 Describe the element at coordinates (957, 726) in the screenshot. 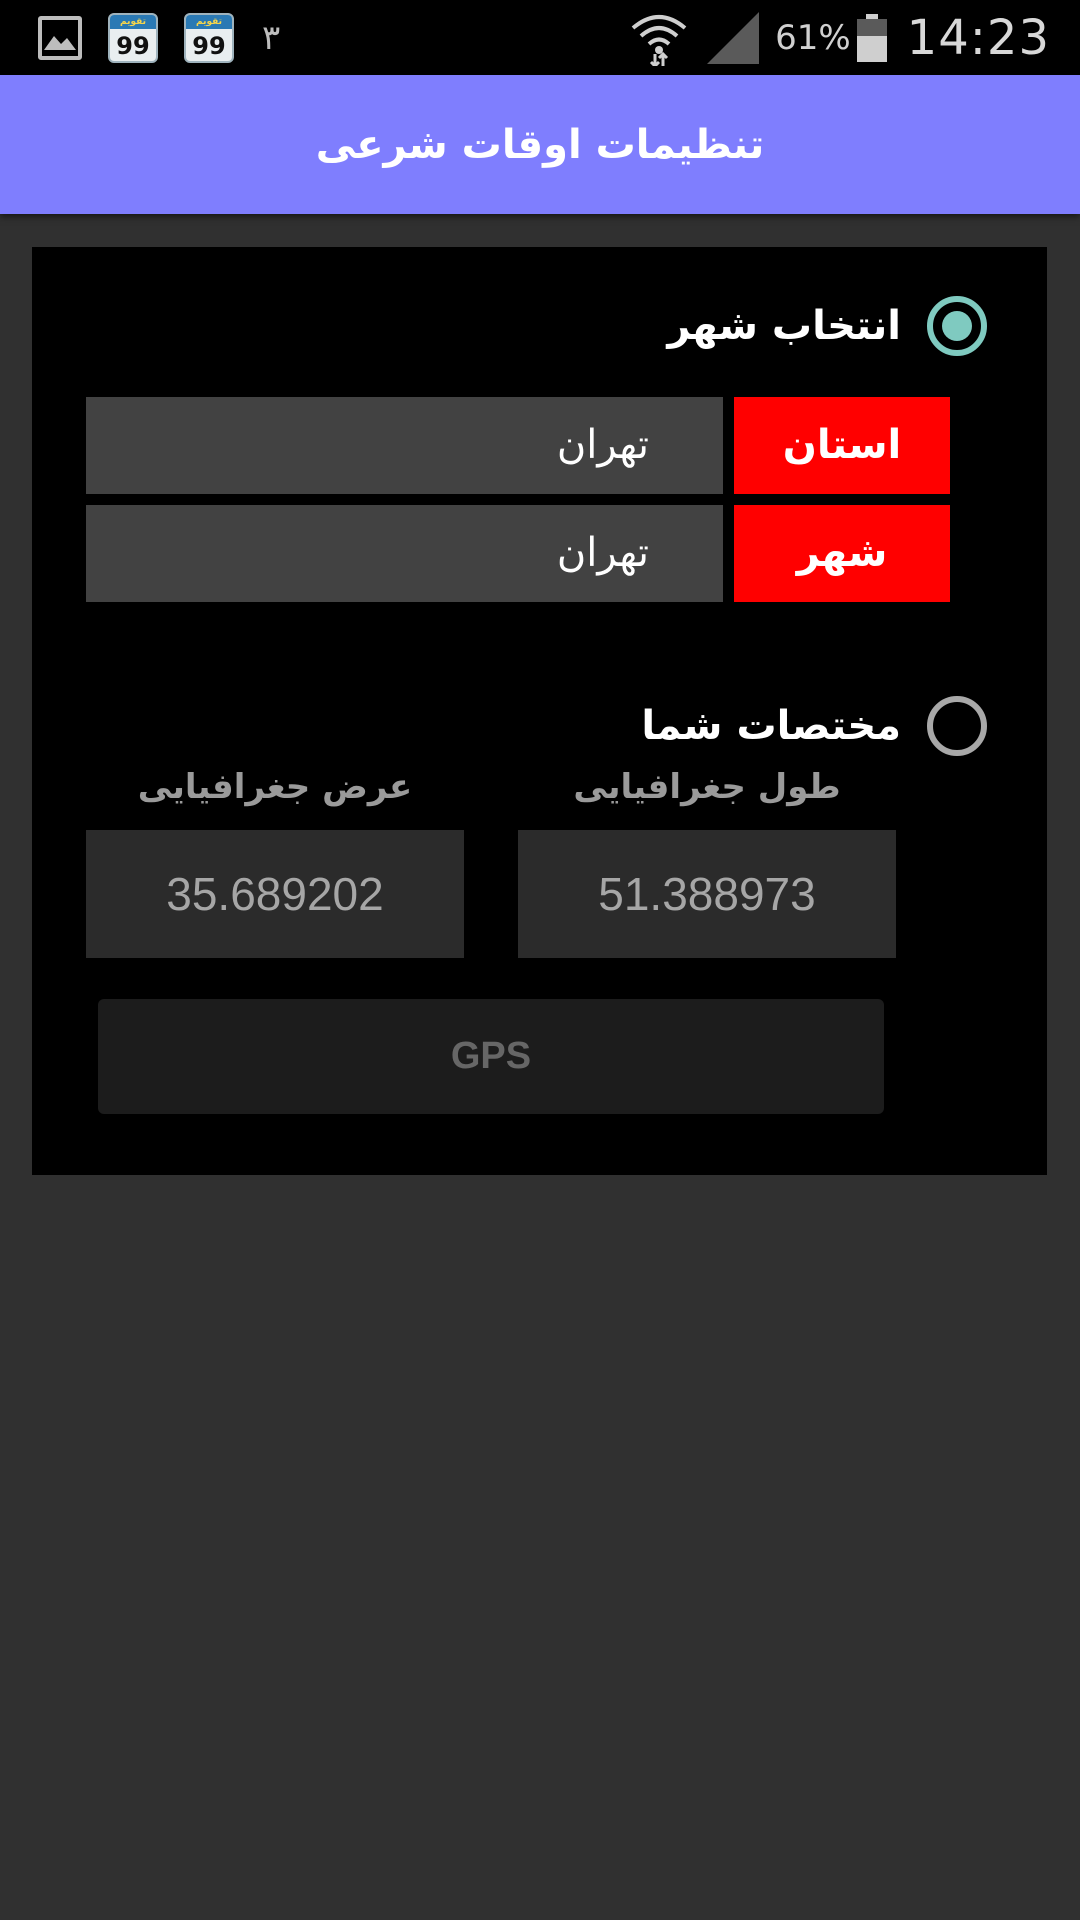

I see `coordinates-radio` at that location.